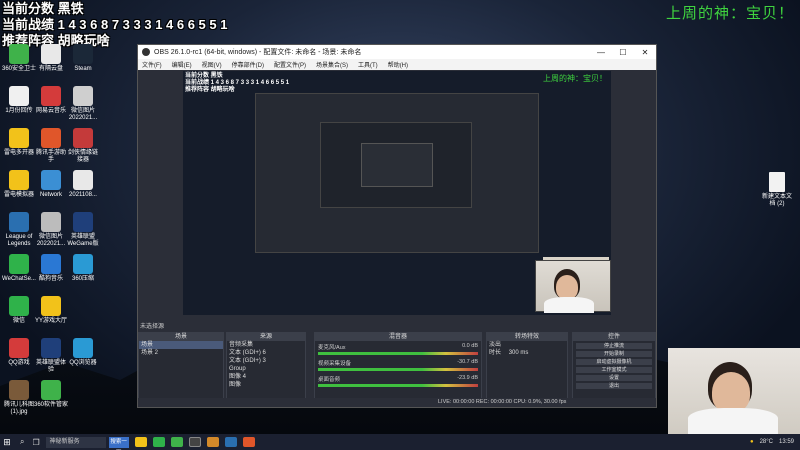 This screenshot has width=800, height=450. What do you see at coordinates (601, 52) in the screenshot?
I see `minimize-button: —` at bounding box center [601, 52].